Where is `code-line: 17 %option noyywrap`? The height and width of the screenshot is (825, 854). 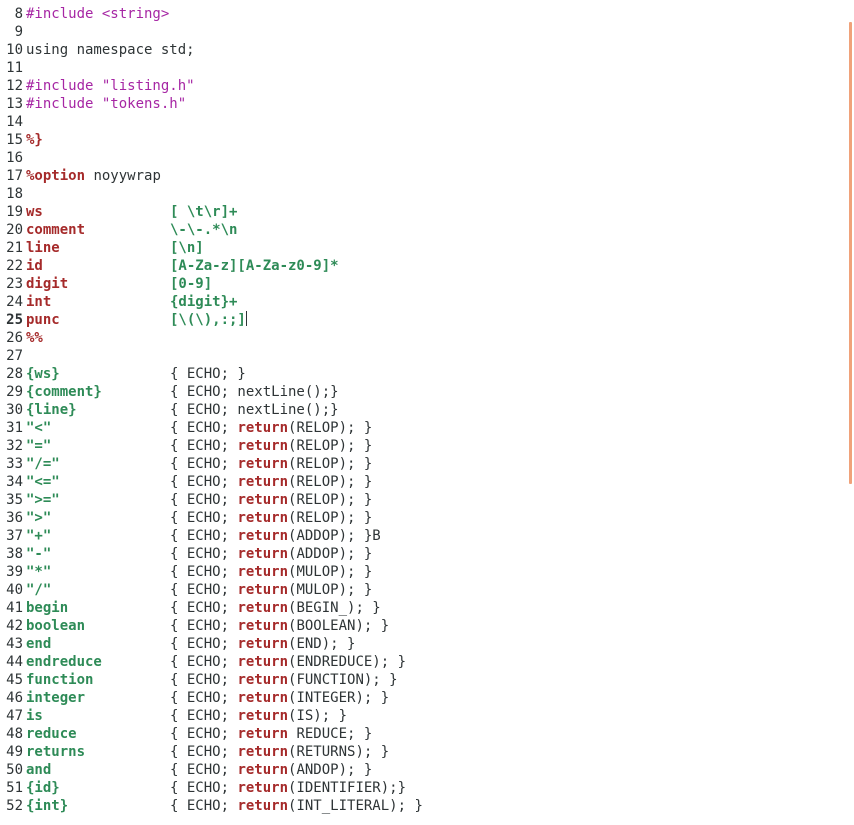
code-line: 17 %option noyywrap is located at coordinates (423, 176).